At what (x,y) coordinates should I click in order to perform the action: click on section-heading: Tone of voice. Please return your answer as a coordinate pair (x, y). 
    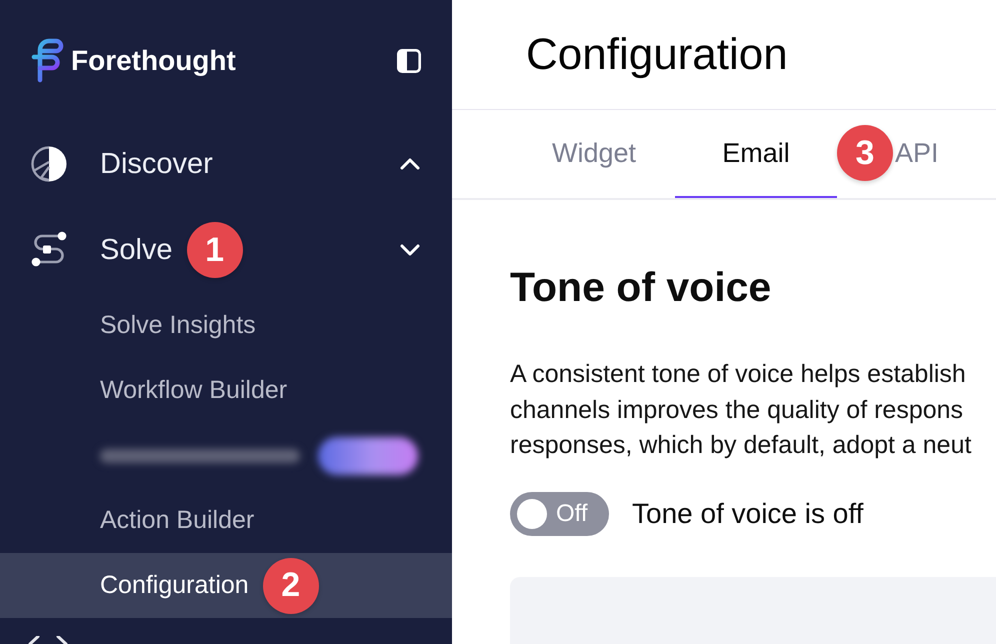
    Looking at the image, I should click on (641, 287).